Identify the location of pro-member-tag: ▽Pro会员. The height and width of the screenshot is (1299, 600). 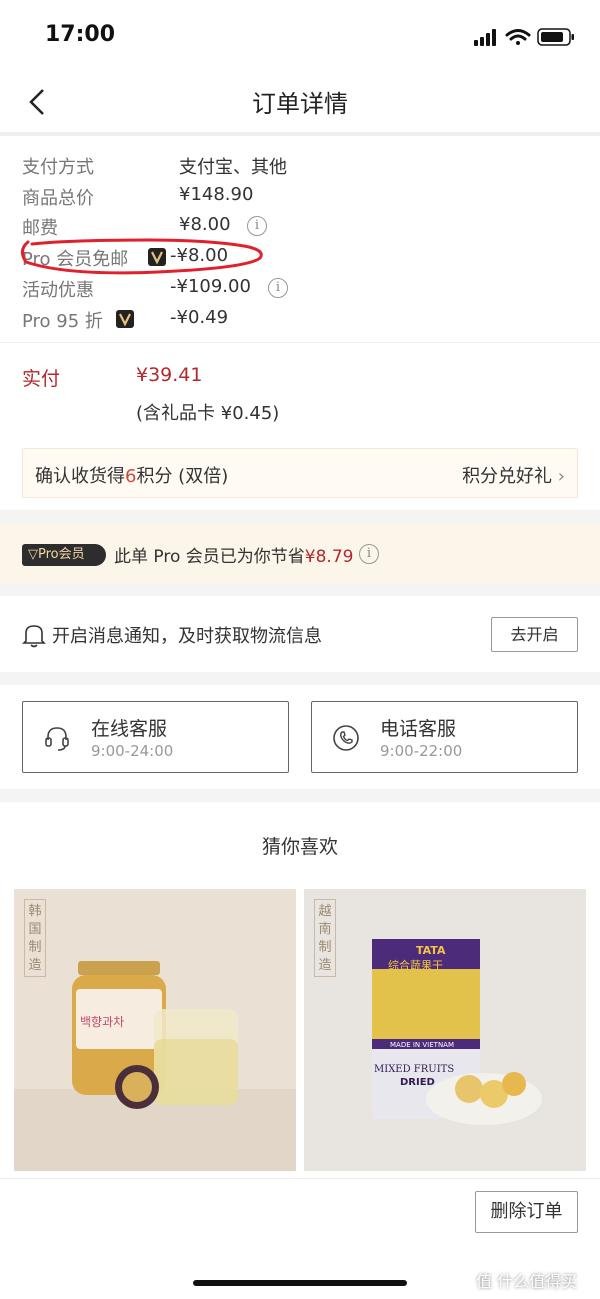
(64, 555).